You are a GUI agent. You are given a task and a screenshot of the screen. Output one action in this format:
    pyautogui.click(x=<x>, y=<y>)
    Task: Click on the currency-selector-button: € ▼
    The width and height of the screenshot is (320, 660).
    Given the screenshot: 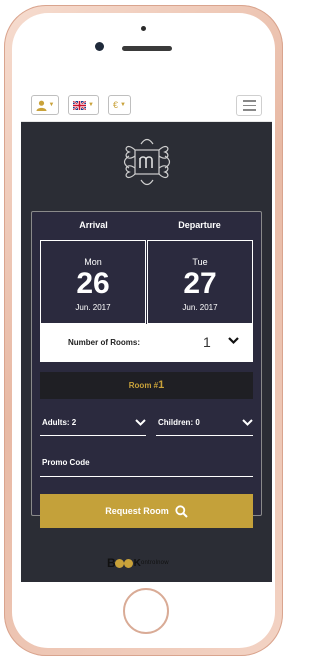 What is the action you would take?
    pyautogui.click(x=119, y=105)
    